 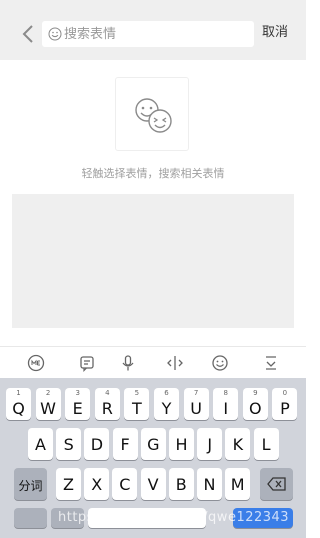 I want to click on key-letter: N, so click(x=209, y=484).